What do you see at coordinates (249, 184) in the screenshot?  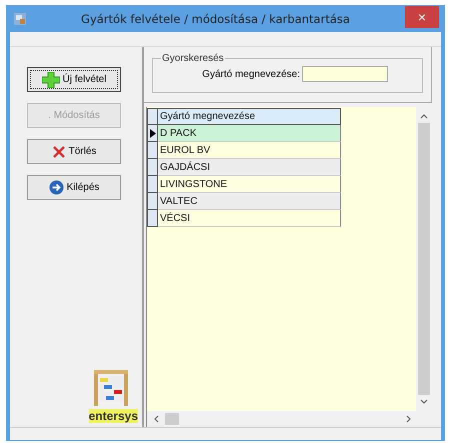 I see `table-cell: LIVINGSTONE` at bounding box center [249, 184].